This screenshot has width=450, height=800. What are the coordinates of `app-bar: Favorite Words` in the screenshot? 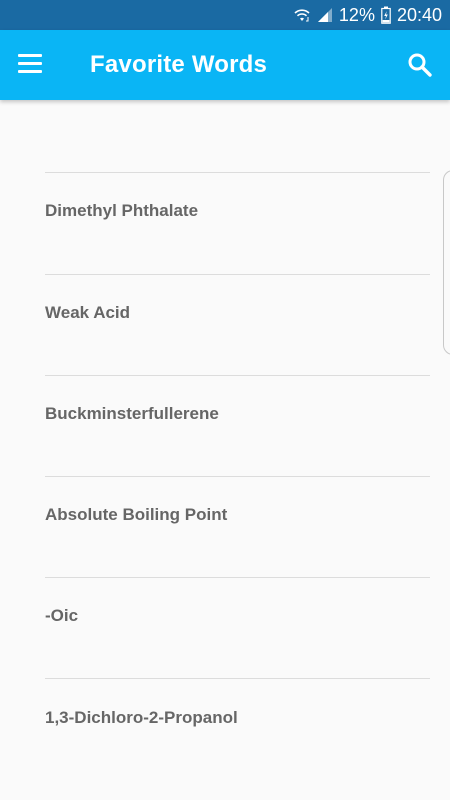 It's located at (225, 65).